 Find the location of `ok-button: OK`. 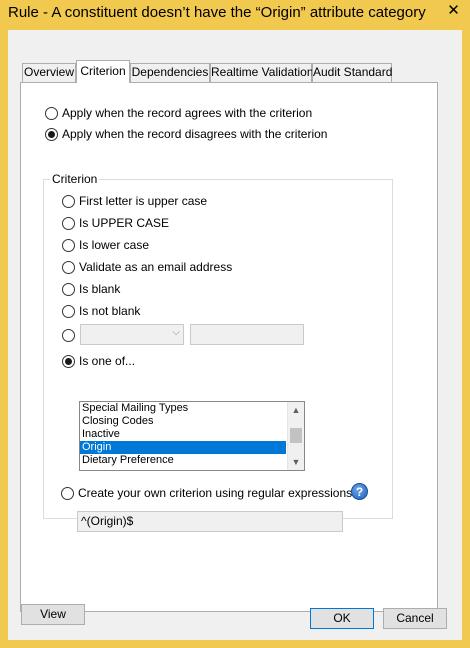

ok-button: OK is located at coordinates (342, 618).